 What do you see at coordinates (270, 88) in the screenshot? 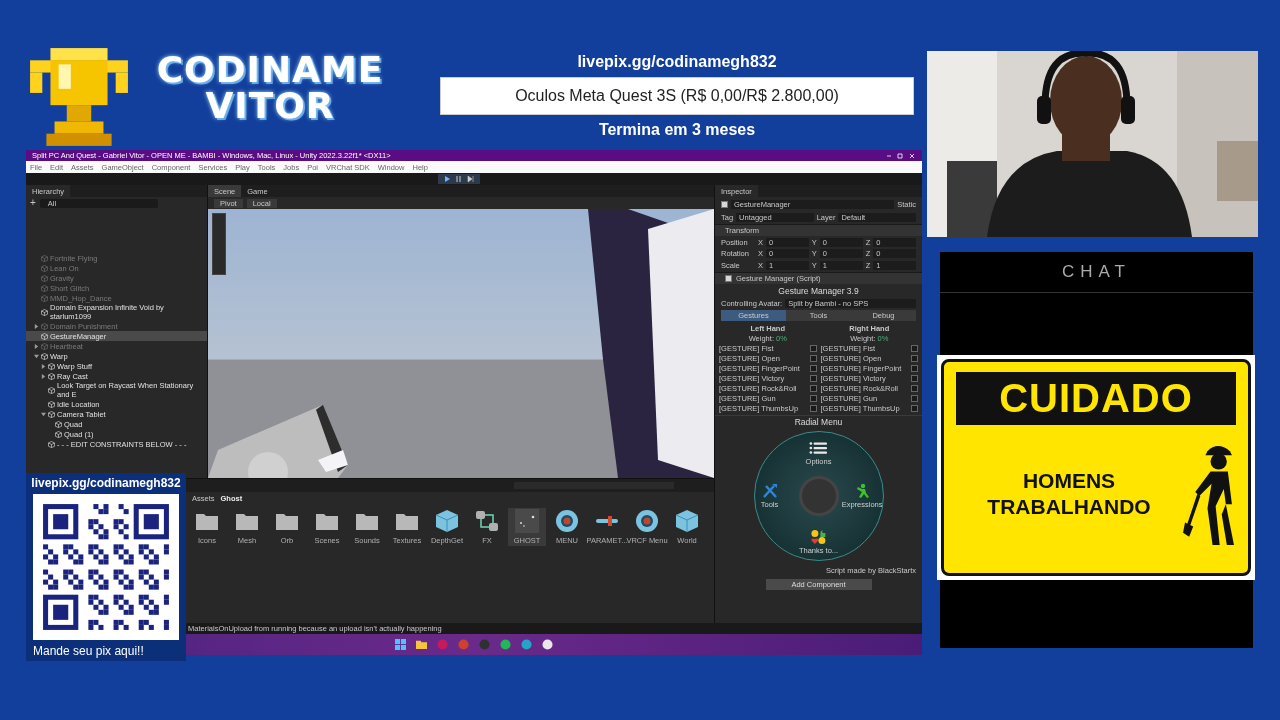
I see `channel-logo-text: CODINAME VITOR` at bounding box center [270, 88].